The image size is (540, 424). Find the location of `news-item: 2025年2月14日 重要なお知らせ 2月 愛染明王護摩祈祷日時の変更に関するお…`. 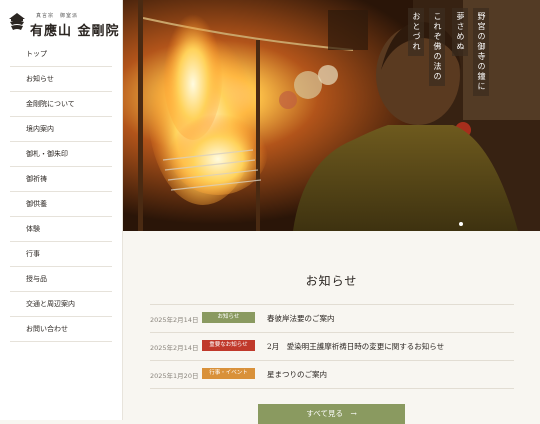

news-item: 2025年2月14日 重要なお知らせ 2月 愛染明王護摩祈祷日時の変更に関するお… is located at coordinates (332, 347).